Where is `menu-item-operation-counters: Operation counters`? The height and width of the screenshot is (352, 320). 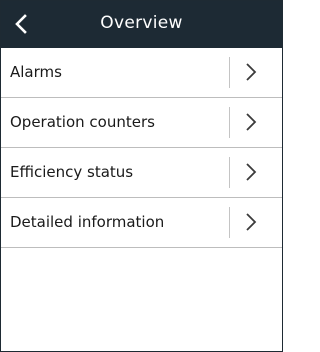
menu-item-operation-counters: Operation counters is located at coordinates (141, 123).